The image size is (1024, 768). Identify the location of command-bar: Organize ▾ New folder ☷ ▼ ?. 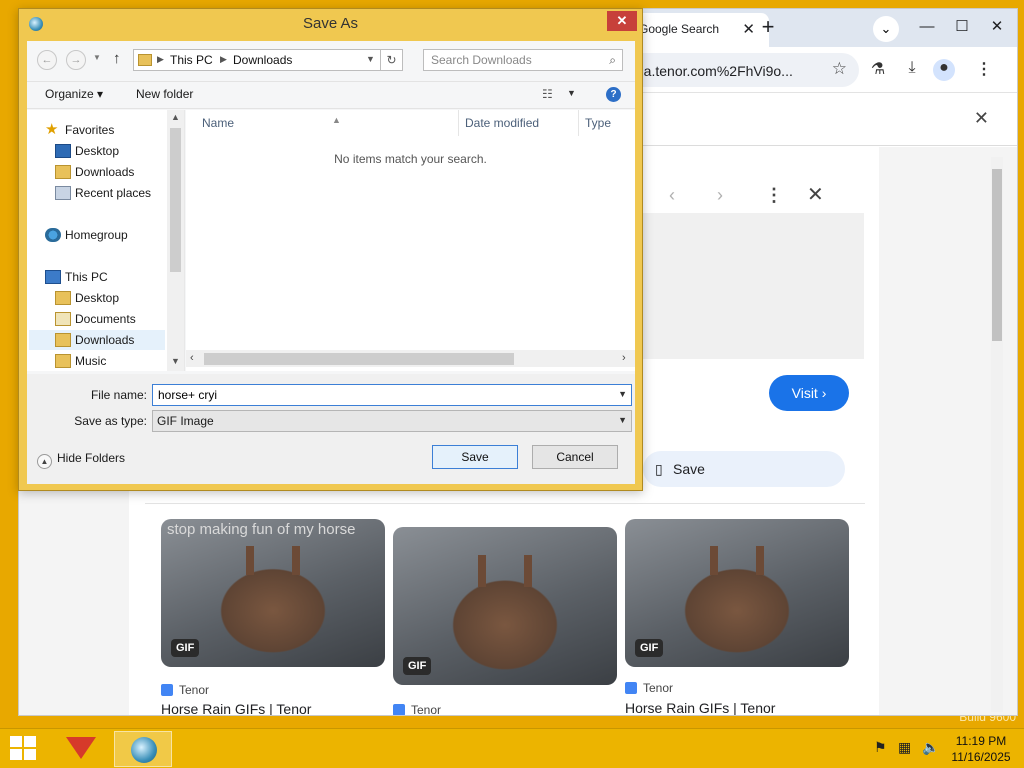
(331, 95).